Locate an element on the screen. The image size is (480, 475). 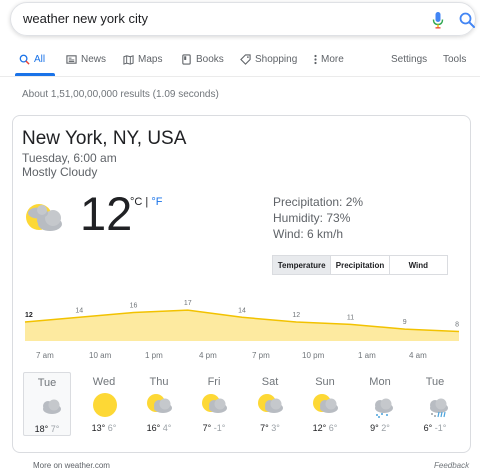
tab-label: Shopping is located at coordinates (276, 59).